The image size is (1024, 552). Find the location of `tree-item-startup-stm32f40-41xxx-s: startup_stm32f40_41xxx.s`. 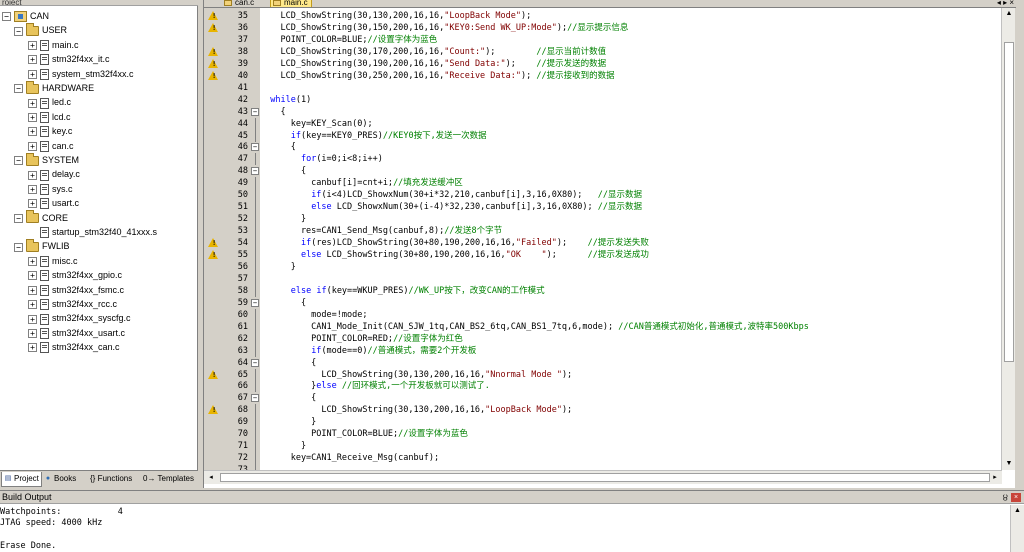

tree-item-startup-stm32f40-41xxx-s: startup_stm32f40_41xxx.s is located at coordinates (92, 232).